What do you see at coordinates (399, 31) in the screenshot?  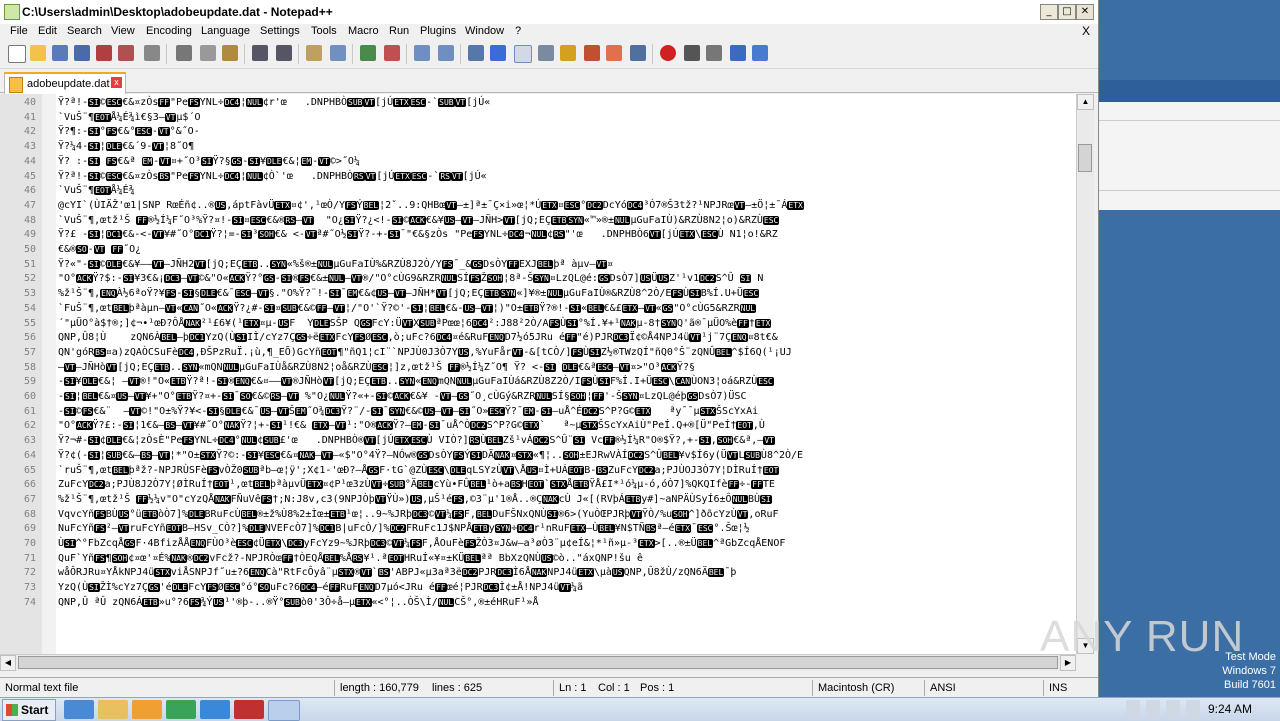 I see `menu-run: Run` at bounding box center [399, 31].